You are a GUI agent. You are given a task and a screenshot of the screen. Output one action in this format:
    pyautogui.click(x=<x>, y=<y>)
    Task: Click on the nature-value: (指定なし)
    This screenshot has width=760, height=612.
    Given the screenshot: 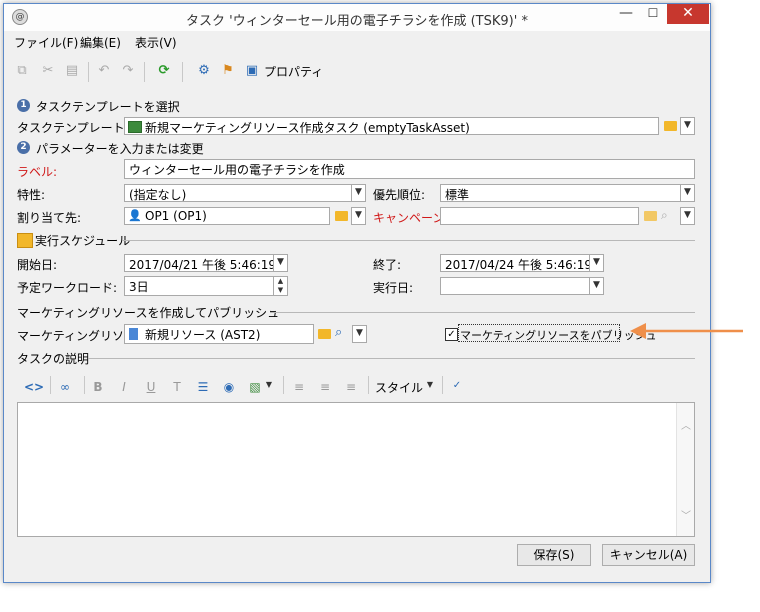 What is the action you would take?
    pyautogui.click(x=158, y=195)
    